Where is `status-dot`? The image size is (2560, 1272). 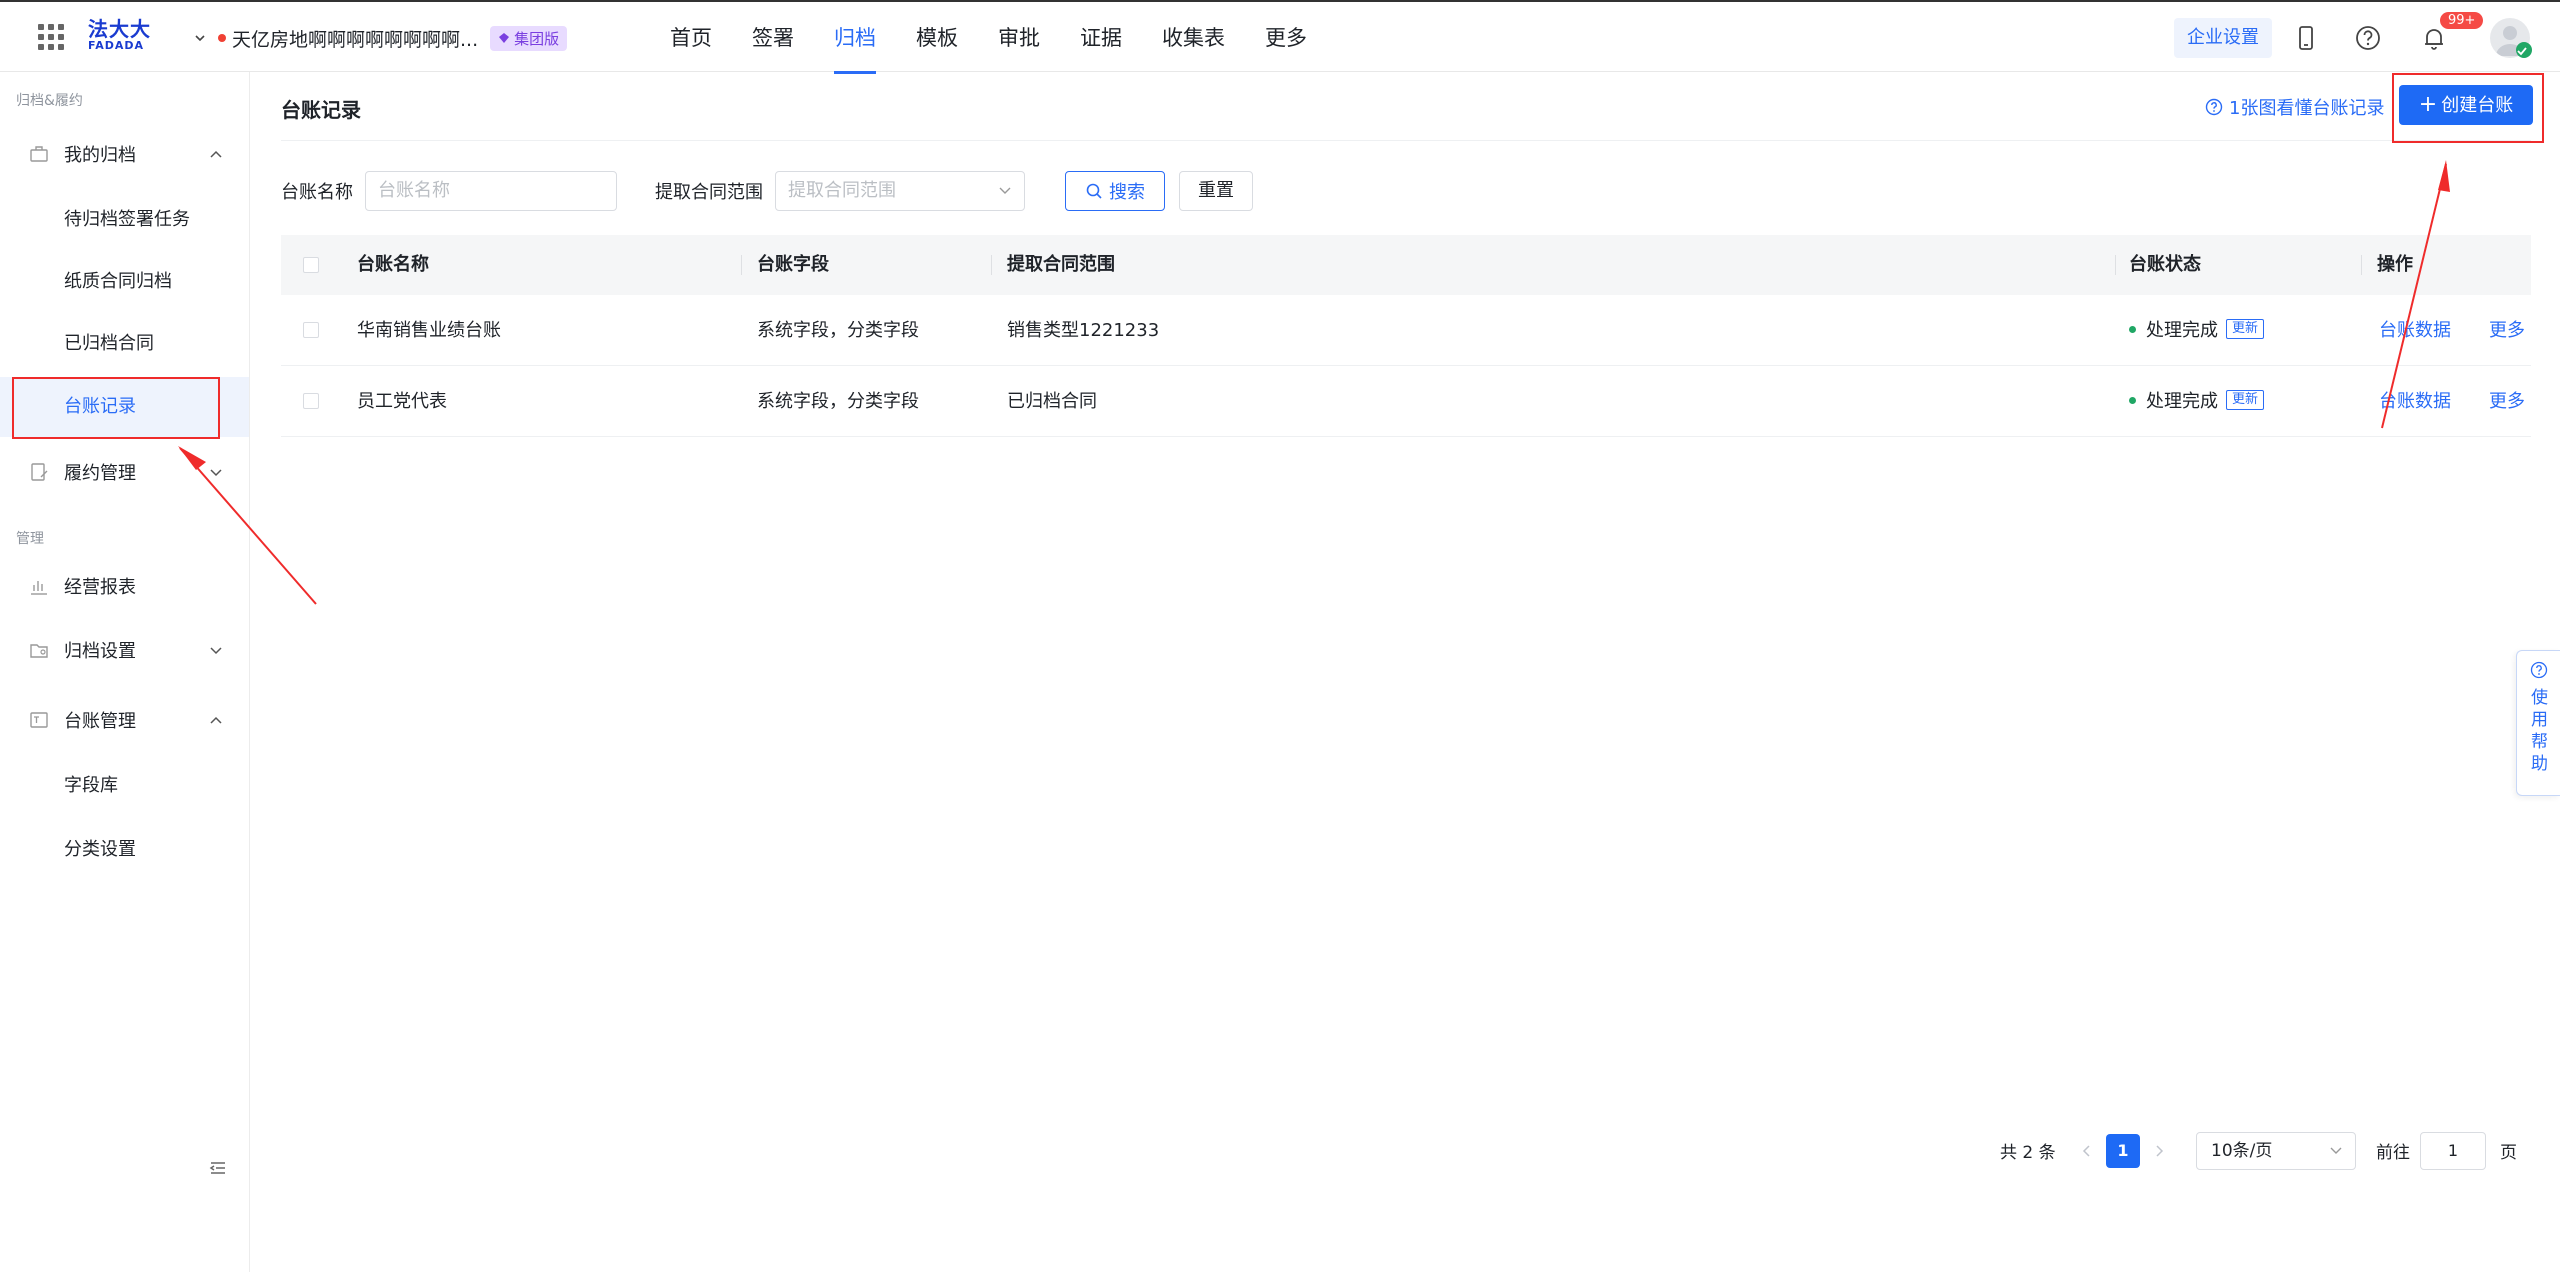 status-dot is located at coordinates (2132, 400).